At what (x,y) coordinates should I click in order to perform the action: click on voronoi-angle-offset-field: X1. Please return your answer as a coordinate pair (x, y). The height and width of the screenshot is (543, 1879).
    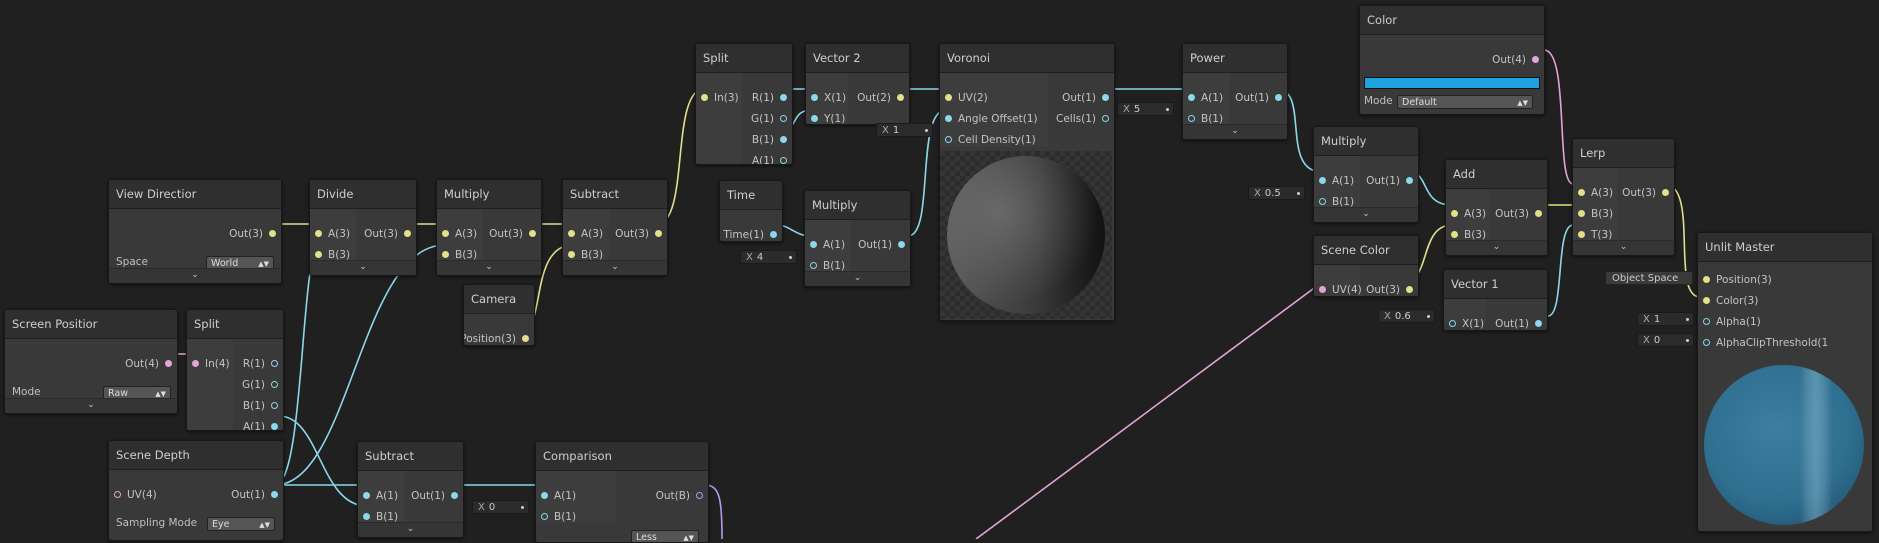
    Looking at the image, I should click on (904, 130).